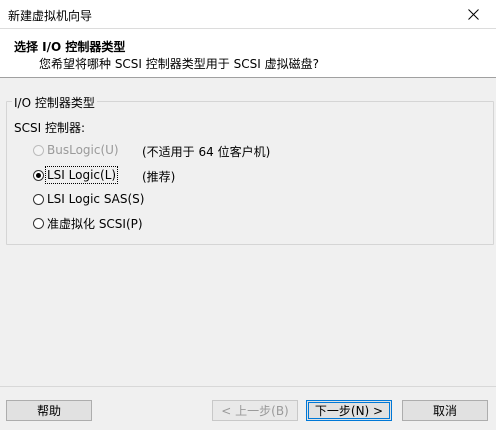  I want to click on close-button, so click(473, 14).